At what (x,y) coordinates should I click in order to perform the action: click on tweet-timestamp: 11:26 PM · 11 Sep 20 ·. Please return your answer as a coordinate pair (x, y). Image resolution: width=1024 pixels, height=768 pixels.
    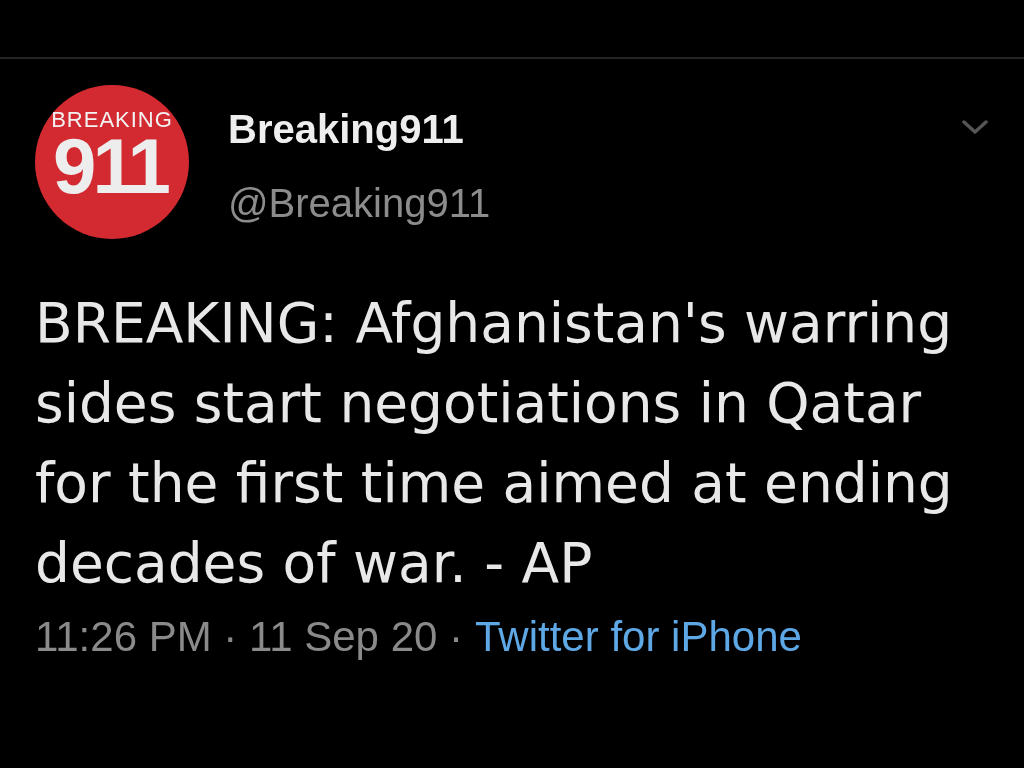
    Looking at the image, I should click on (249, 637).